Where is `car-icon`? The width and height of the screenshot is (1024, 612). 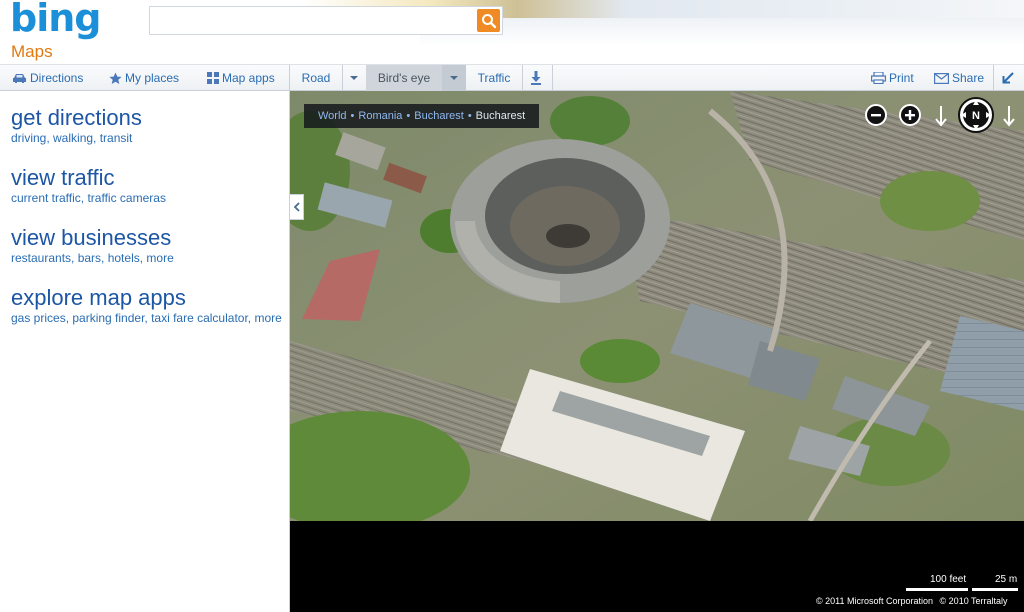 car-icon is located at coordinates (19, 78).